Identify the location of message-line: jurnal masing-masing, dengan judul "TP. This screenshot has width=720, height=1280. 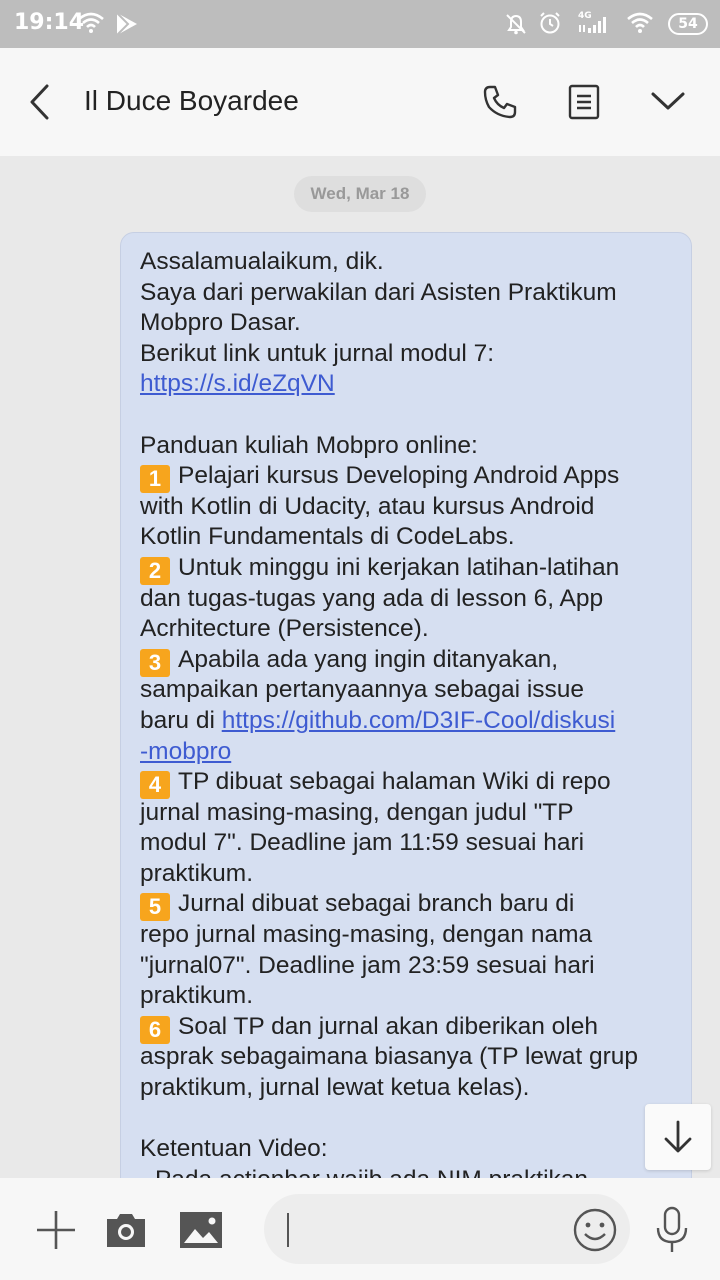
(357, 812).